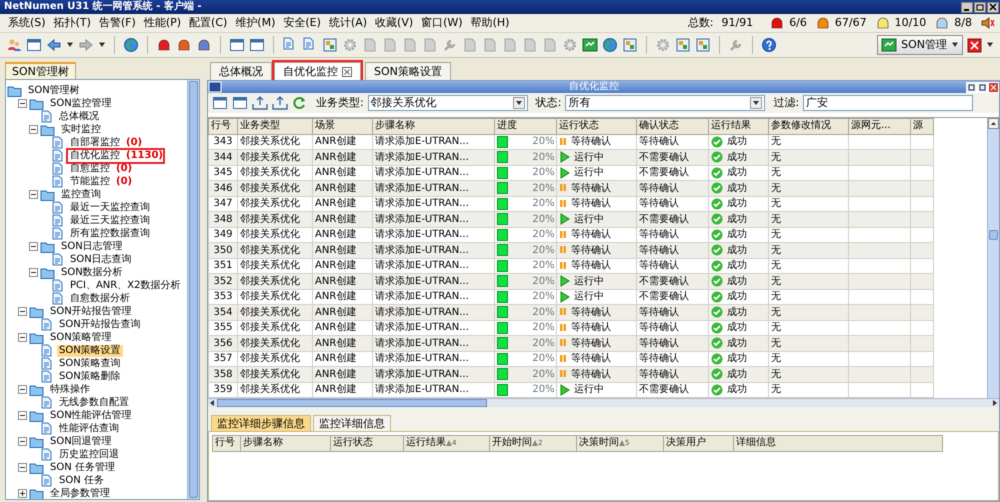 This screenshot has width=1000, height=502. What do you see at coordinates (442, 23) in the screenshot?
I see `menu-item: 窗口(W)` at bounding box center [442, 23].